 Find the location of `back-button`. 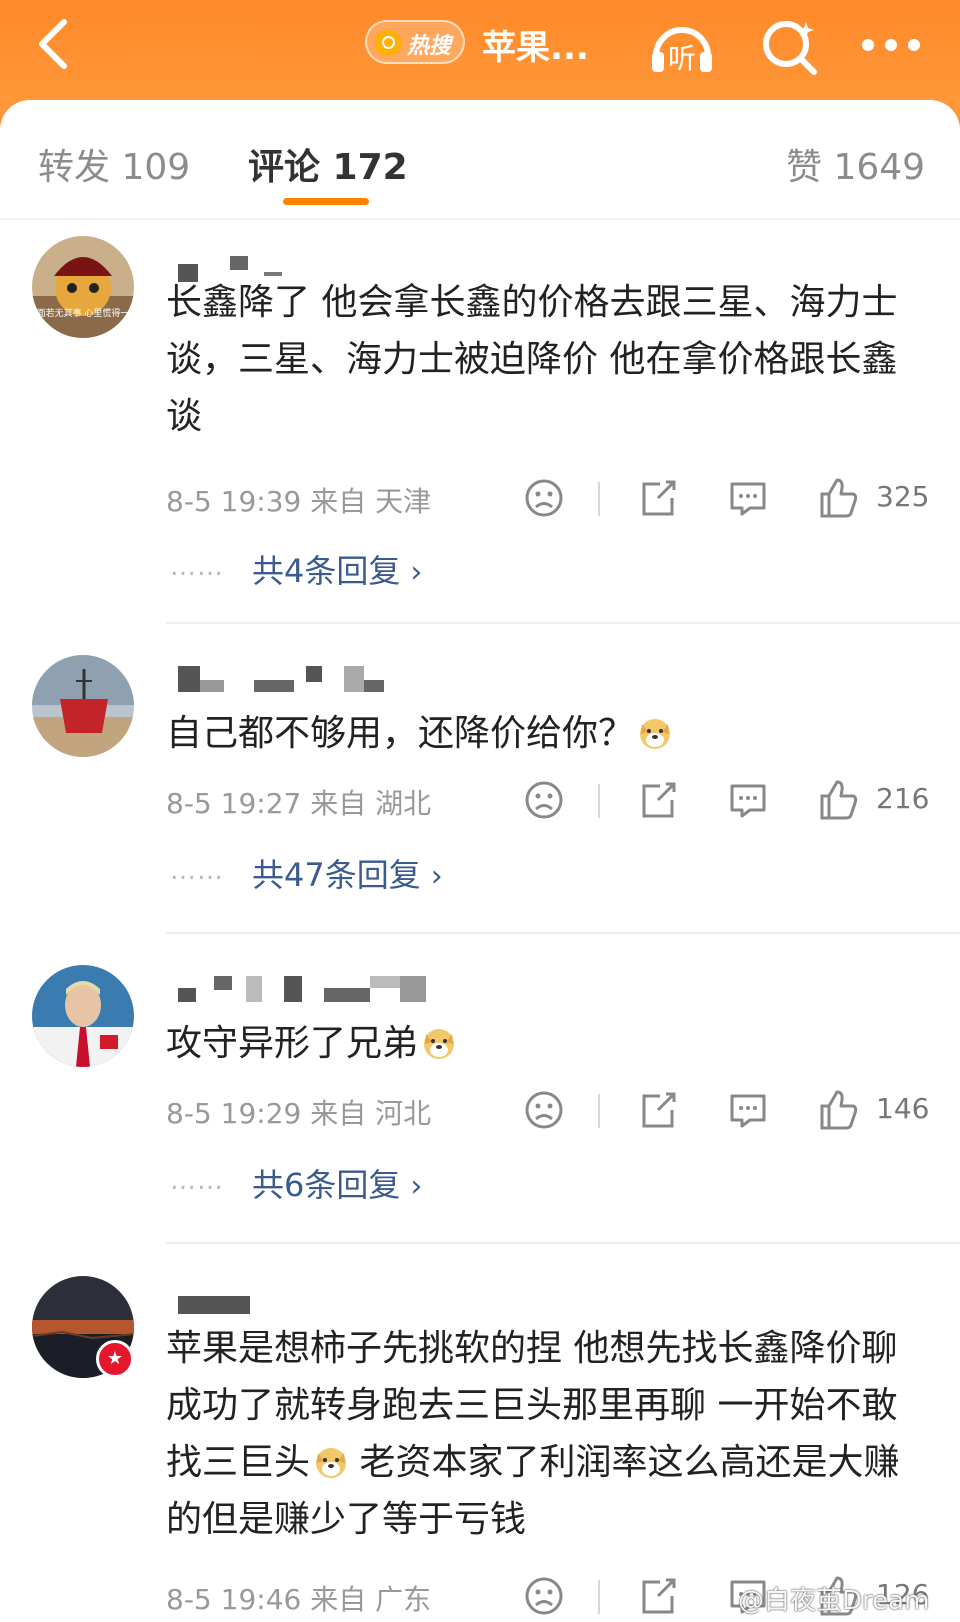

back-button is located at coordinates (58, 44).